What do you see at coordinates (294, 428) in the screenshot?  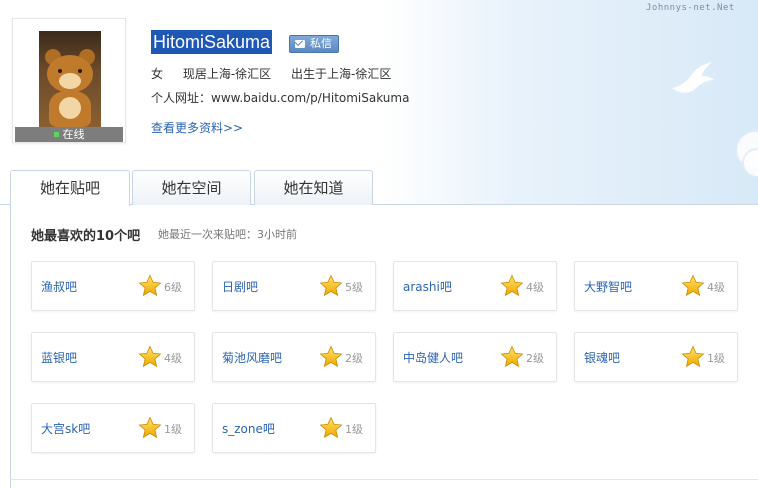 I see `forum-card: s_zone吧 1级` at bounding box center [294, 428].